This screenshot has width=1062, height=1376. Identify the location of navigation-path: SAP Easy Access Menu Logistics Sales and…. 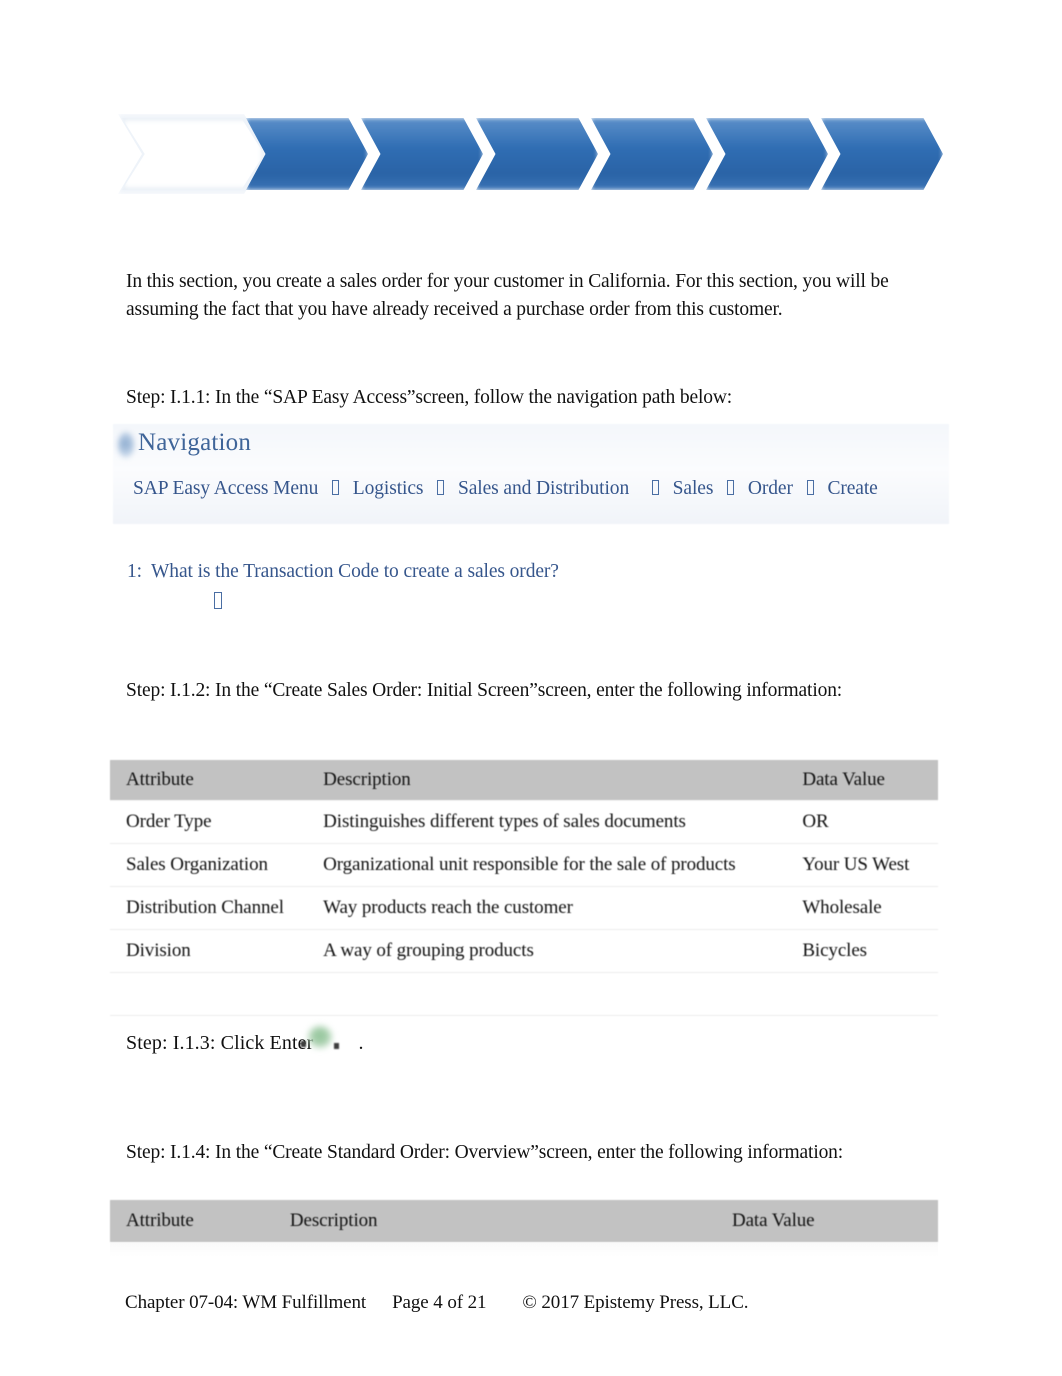
(505, 489).